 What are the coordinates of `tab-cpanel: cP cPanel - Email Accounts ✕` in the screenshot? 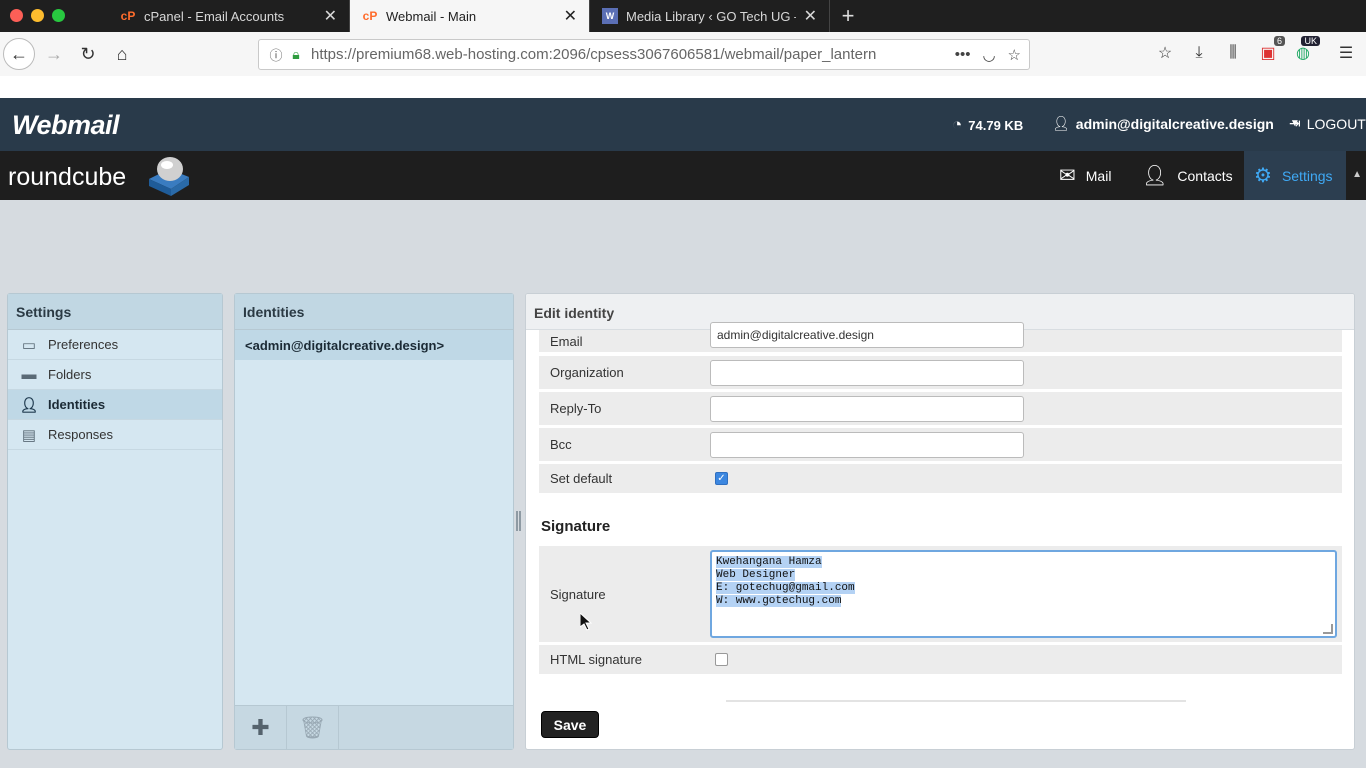 It's located at (229, 16).